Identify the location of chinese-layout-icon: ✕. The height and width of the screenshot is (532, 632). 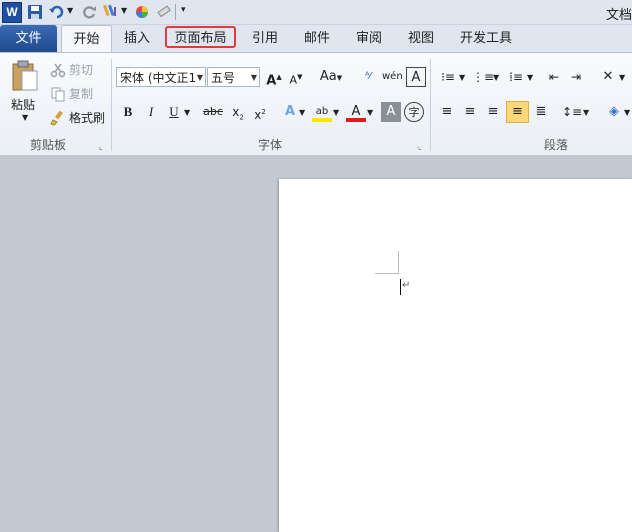
(608, 77).